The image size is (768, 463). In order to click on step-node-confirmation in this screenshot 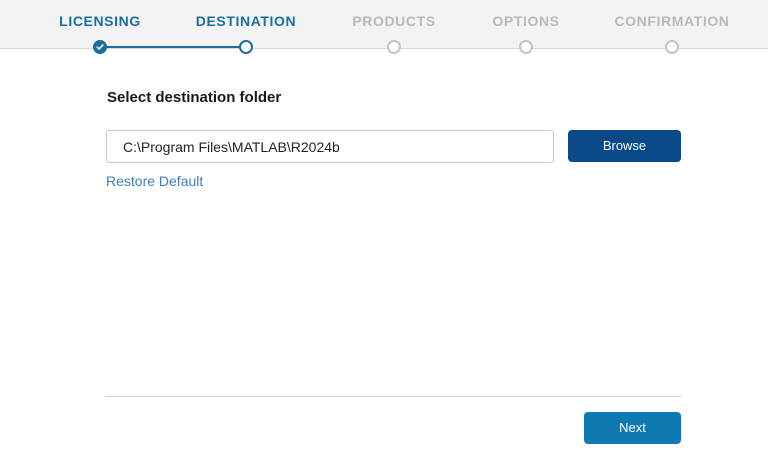, I will do `click(672, 47)`.